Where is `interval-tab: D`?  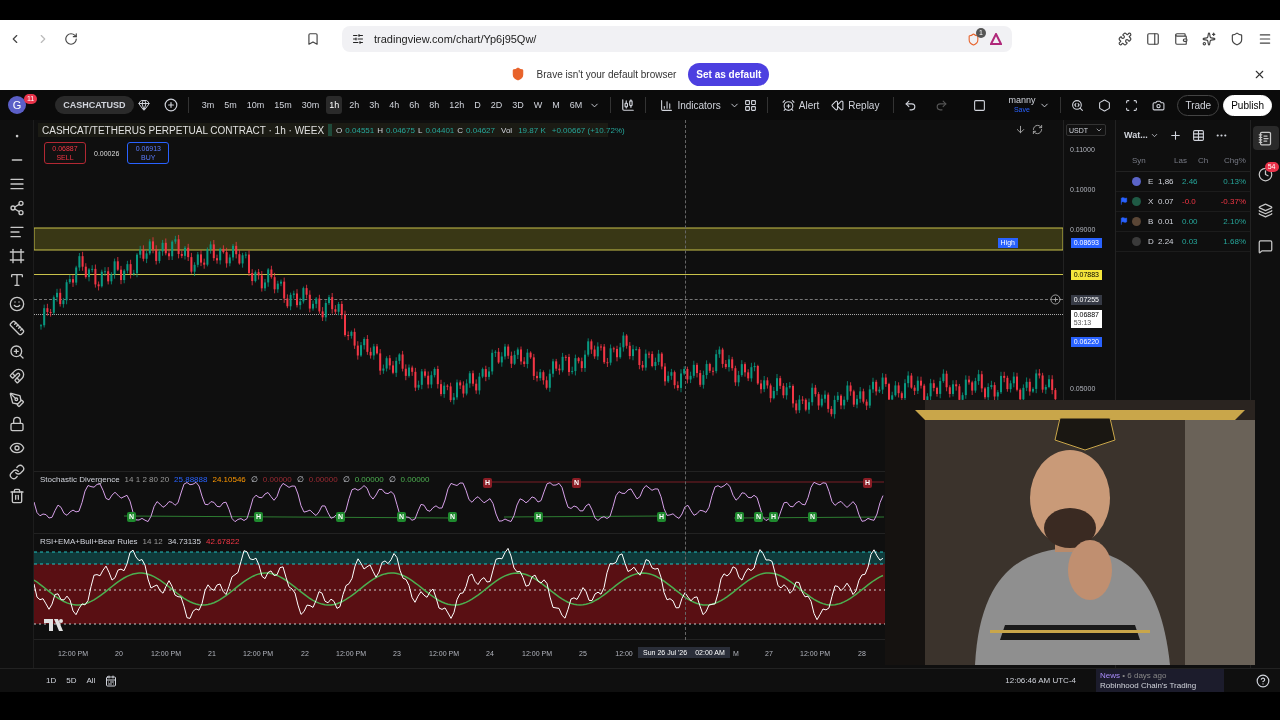
interval-tab: D is located at coordinates (477, 105).